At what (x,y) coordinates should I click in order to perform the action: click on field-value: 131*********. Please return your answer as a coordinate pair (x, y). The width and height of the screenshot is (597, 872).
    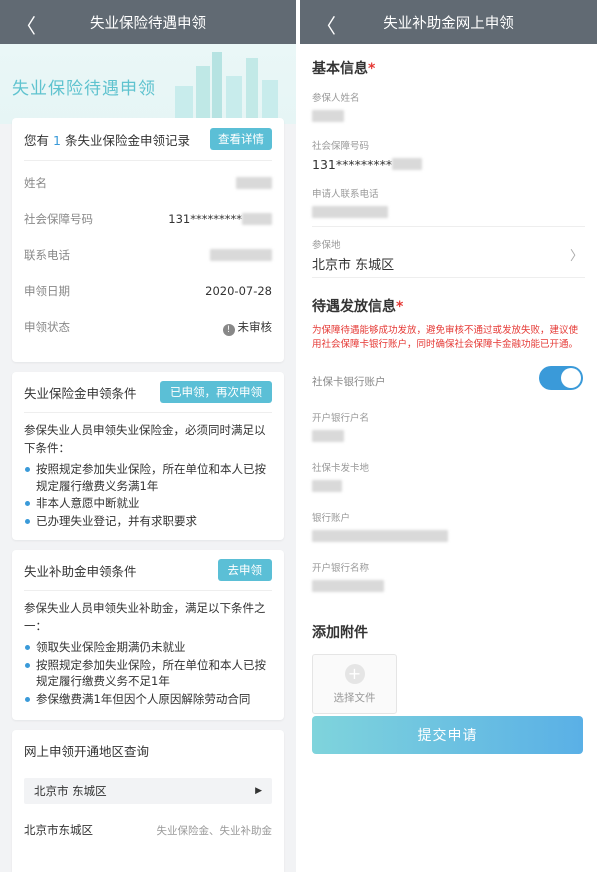
    Looking at the image, I should click on (448, 164).